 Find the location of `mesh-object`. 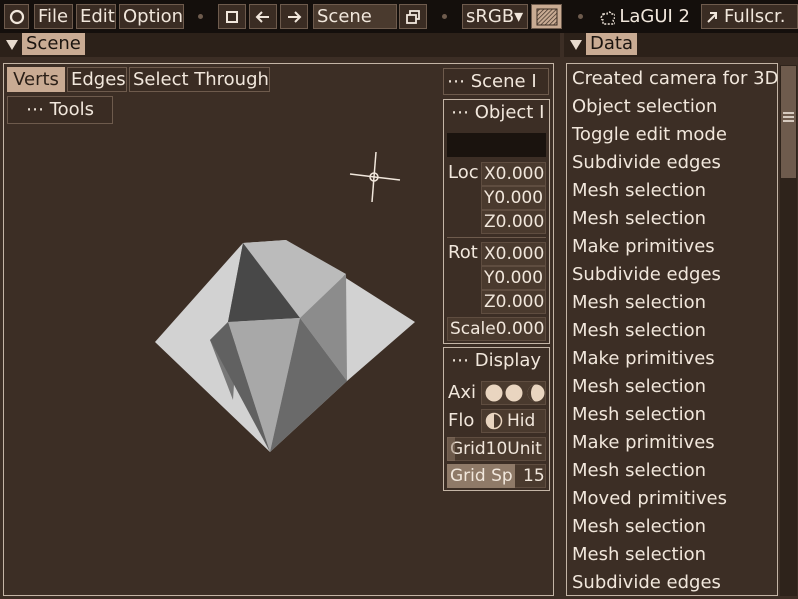

mesh-object is located at coordinates (285, 345).